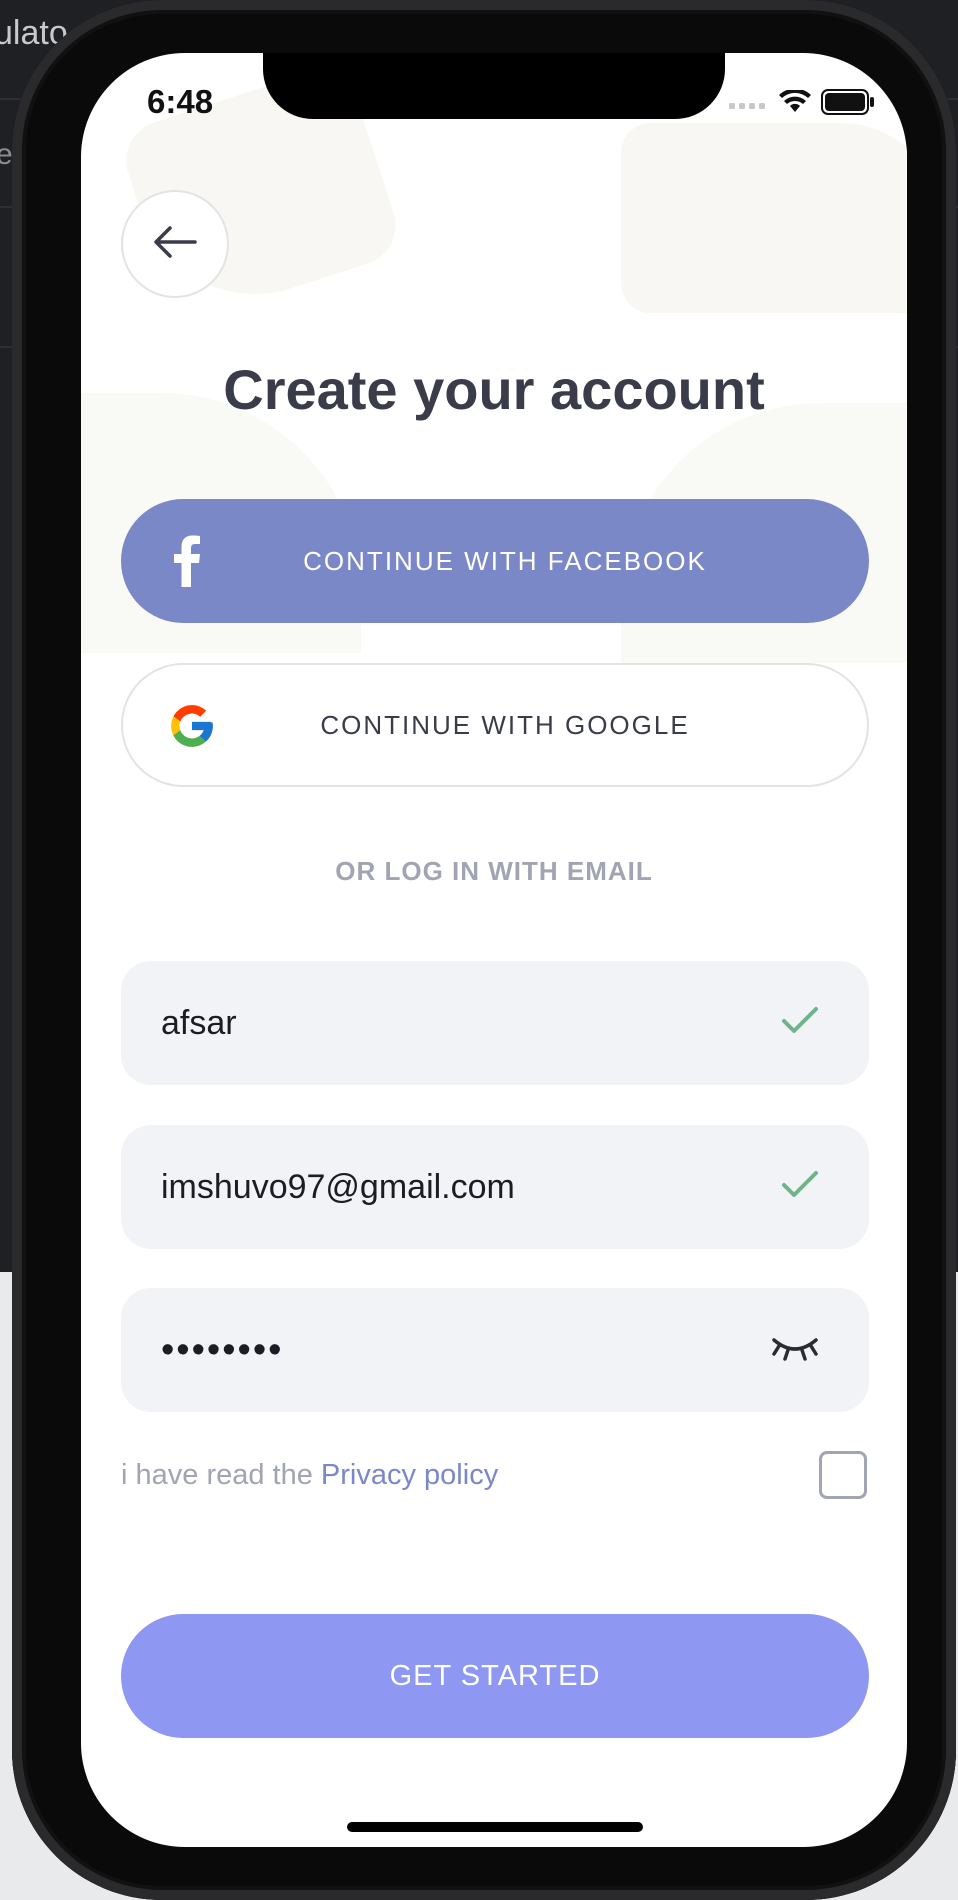  What do you see at coordinates (749, 105) in the screenshot?
I see `cellular-signal-icon` at bounding box center [749, 105].